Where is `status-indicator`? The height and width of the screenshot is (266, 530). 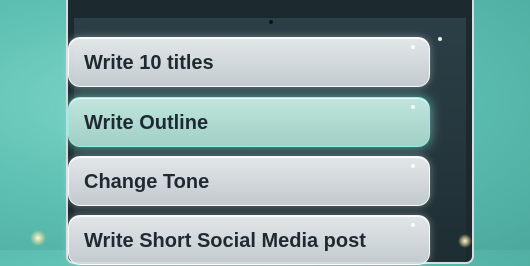
status-indicator is located at coordinates (440, 39).